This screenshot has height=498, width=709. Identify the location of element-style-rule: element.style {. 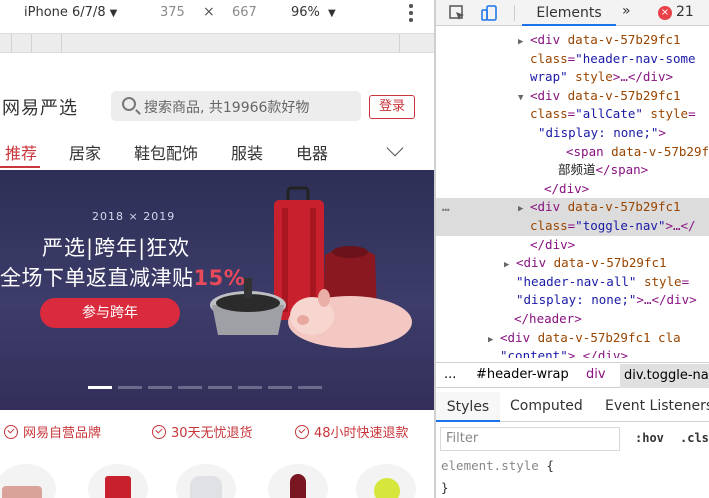
(497, 465).